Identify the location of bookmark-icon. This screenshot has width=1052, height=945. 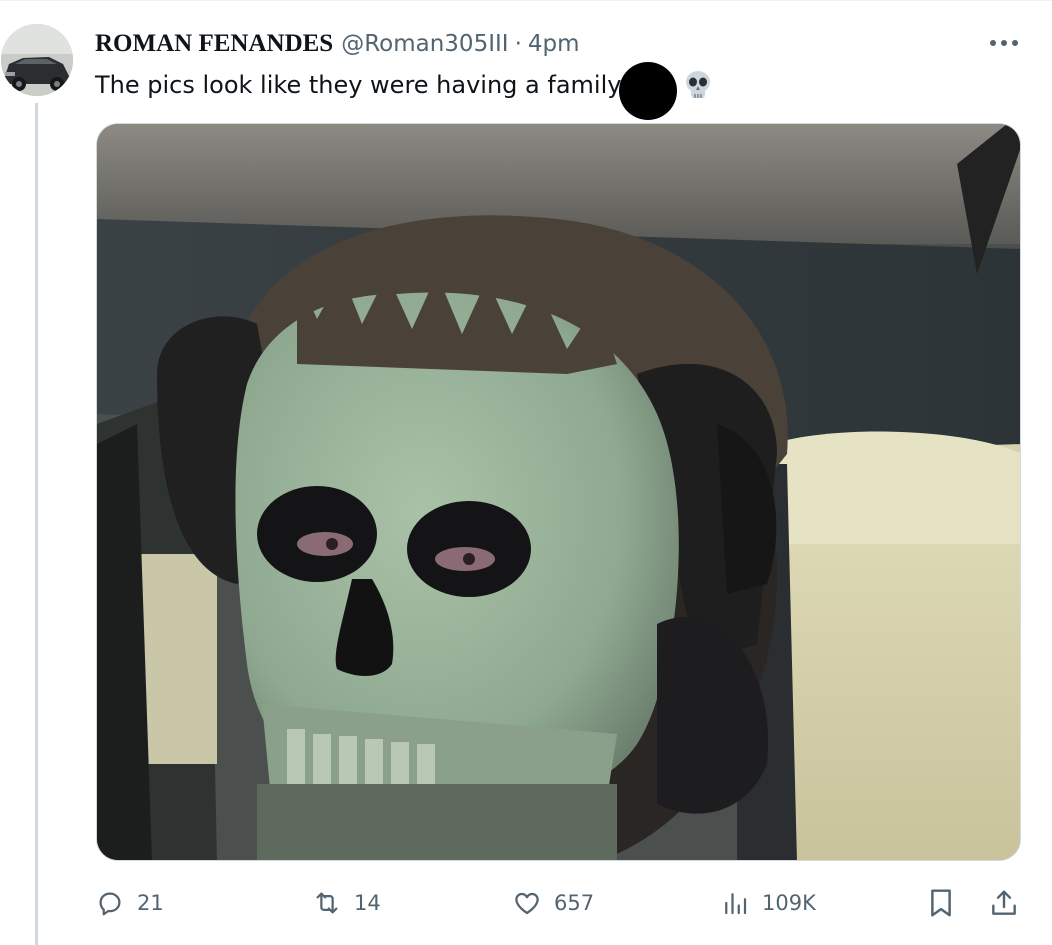
(941, 903).